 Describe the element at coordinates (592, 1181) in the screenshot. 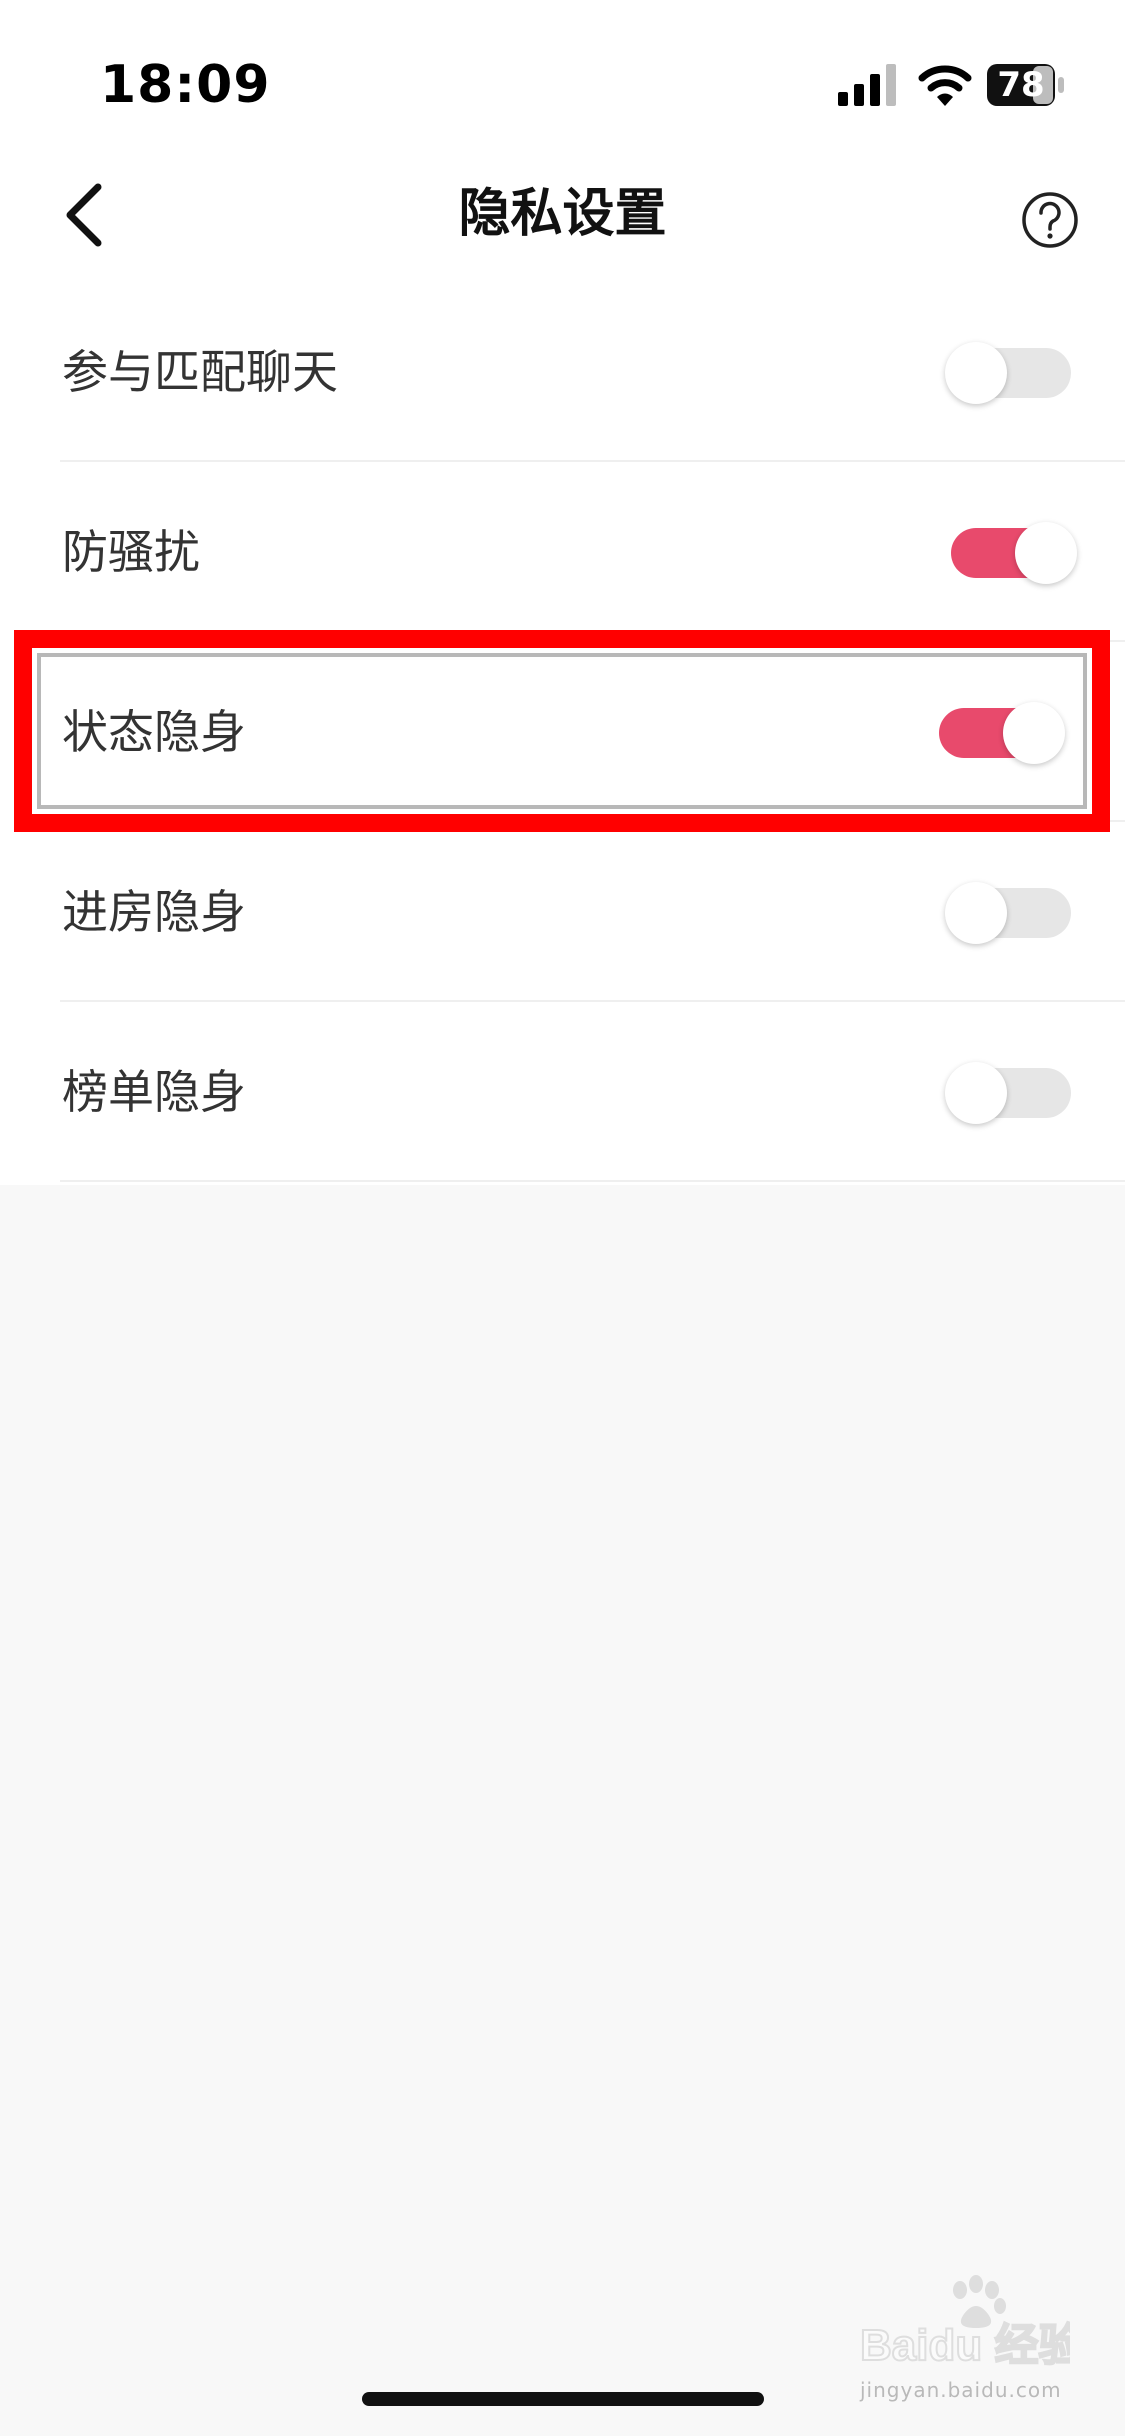

I see `divider` at that location.